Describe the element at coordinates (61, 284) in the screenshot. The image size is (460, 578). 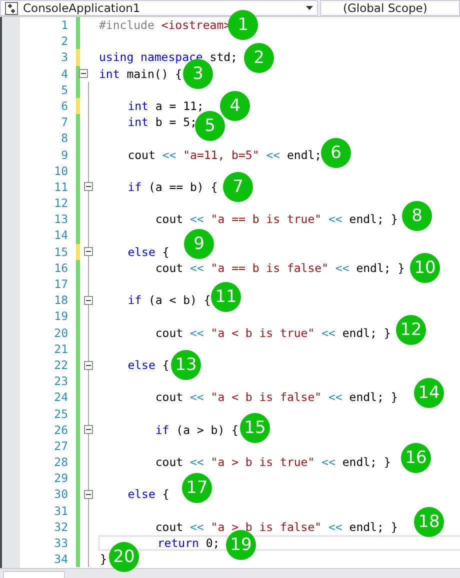
I see `line-number: 17` at that location.